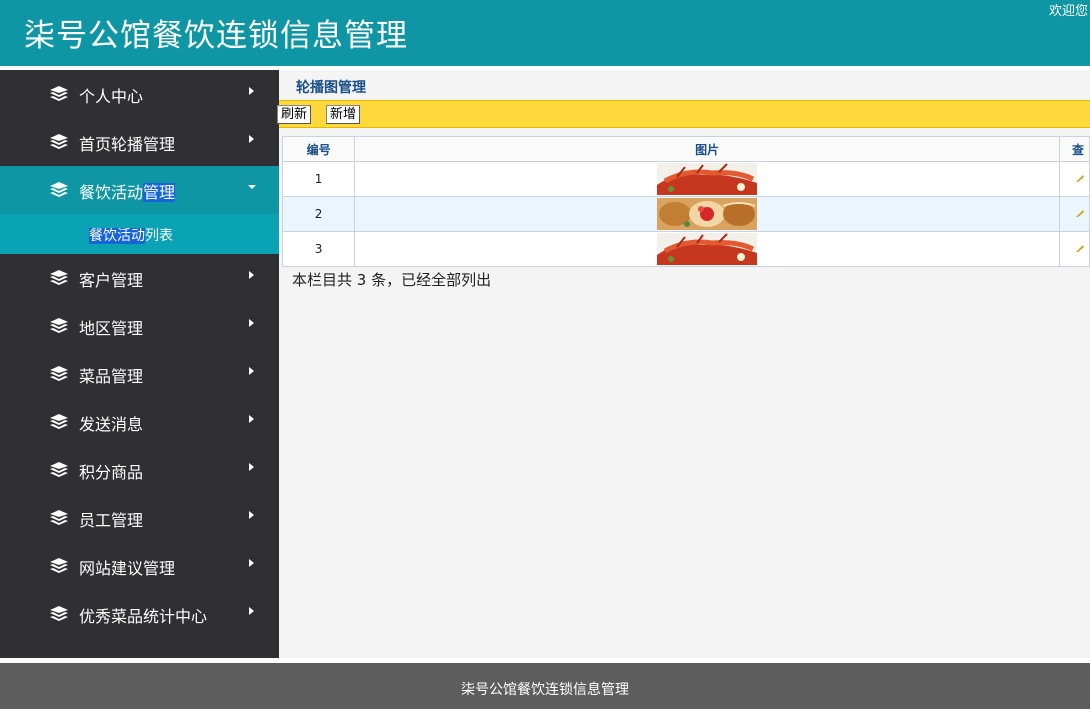 The width and height of the screenshot is (1090, 709). I want to click on sidebar-item-top-dishes-stats: 优秀菜品统计中心, so click(139, 614).